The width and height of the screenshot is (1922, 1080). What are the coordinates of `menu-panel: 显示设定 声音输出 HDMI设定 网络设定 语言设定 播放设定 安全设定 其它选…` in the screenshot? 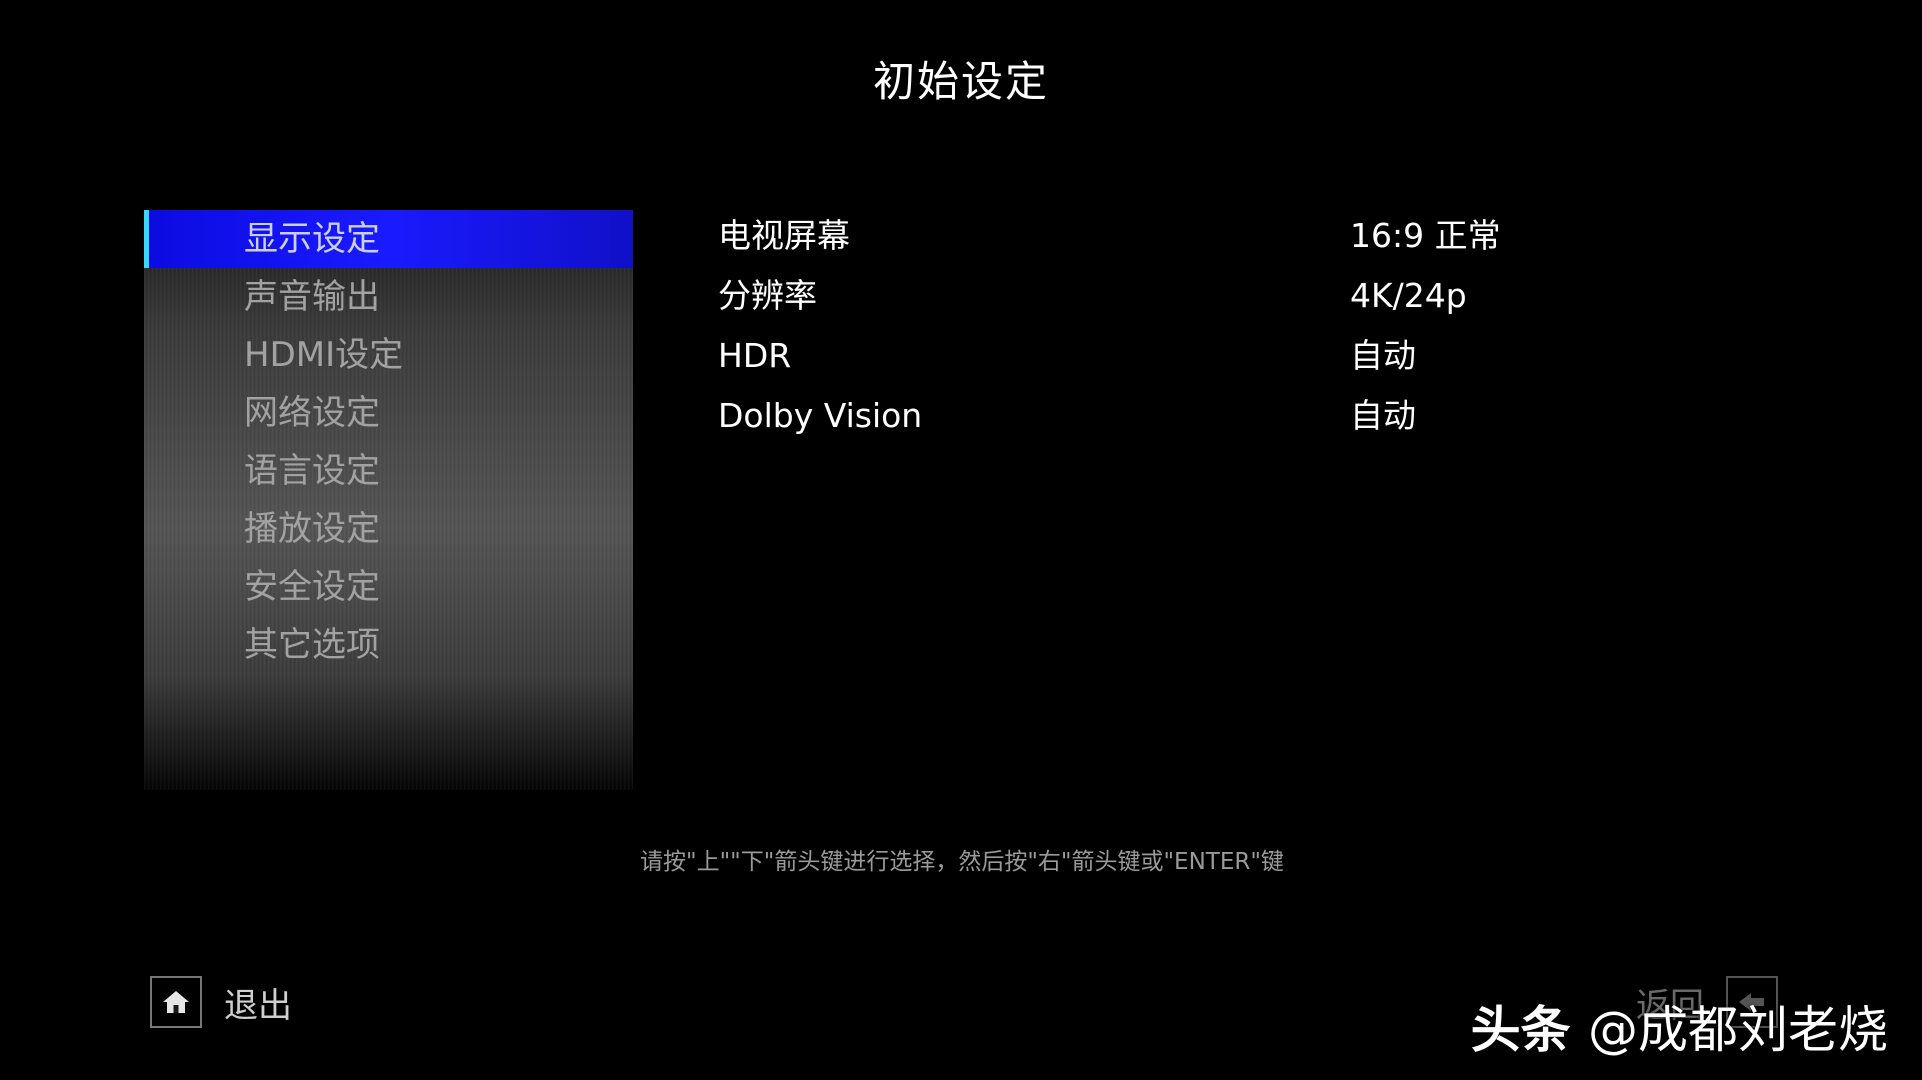 It's located at (388, 500).